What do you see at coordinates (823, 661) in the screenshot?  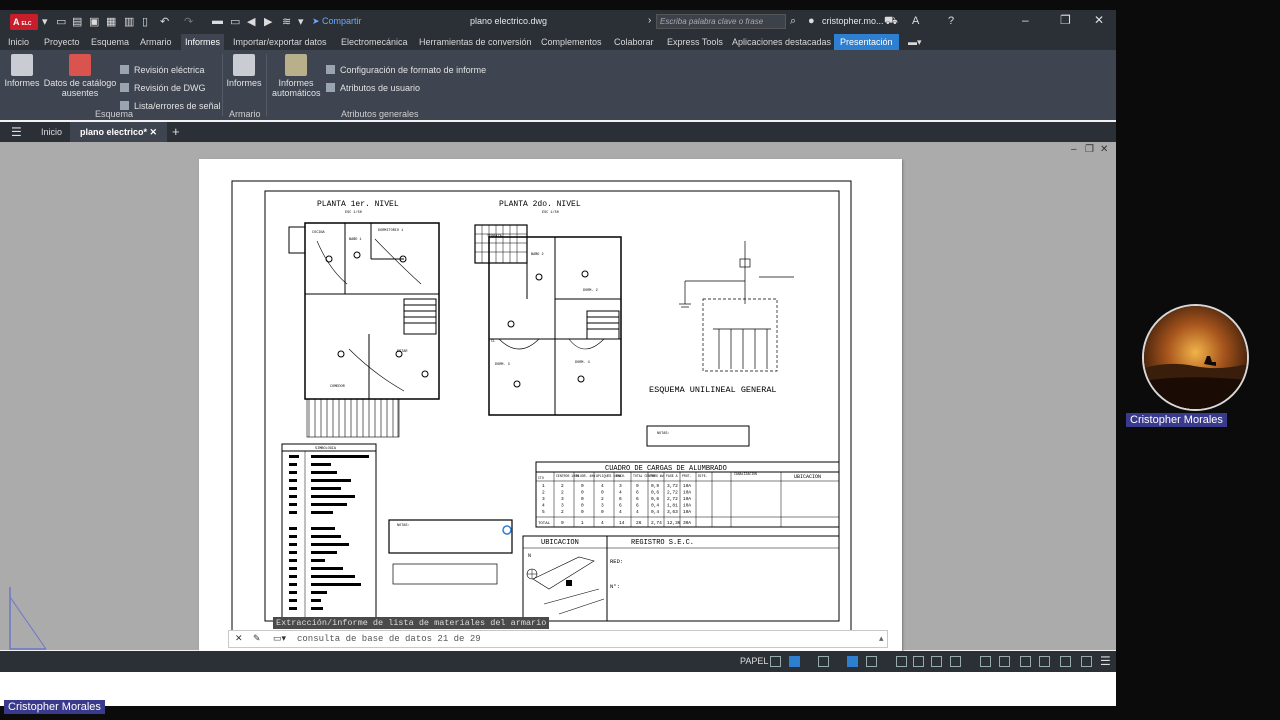 I see `ortho-icon` at bounding box center [823, 661].